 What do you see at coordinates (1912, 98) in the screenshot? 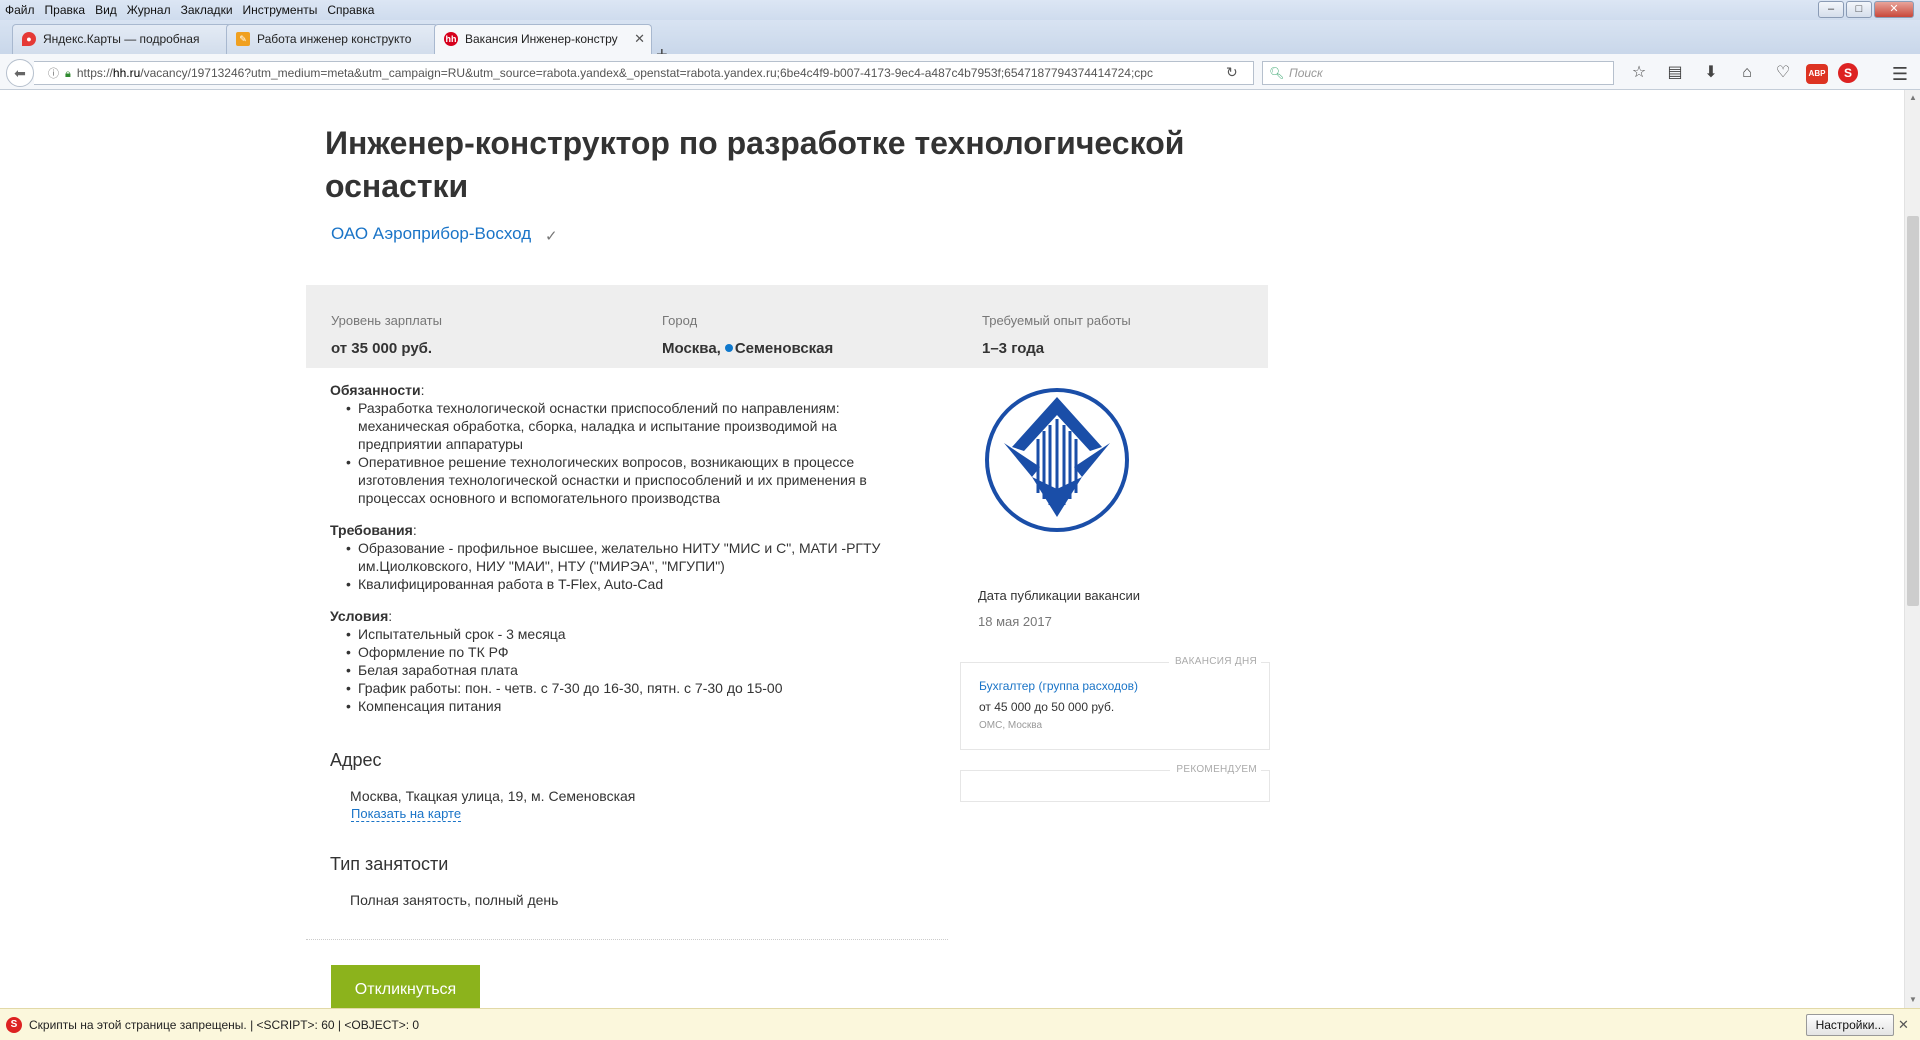
I see `scroll-up-arrow-icon: ▲` at bounding box center [1912, 98].